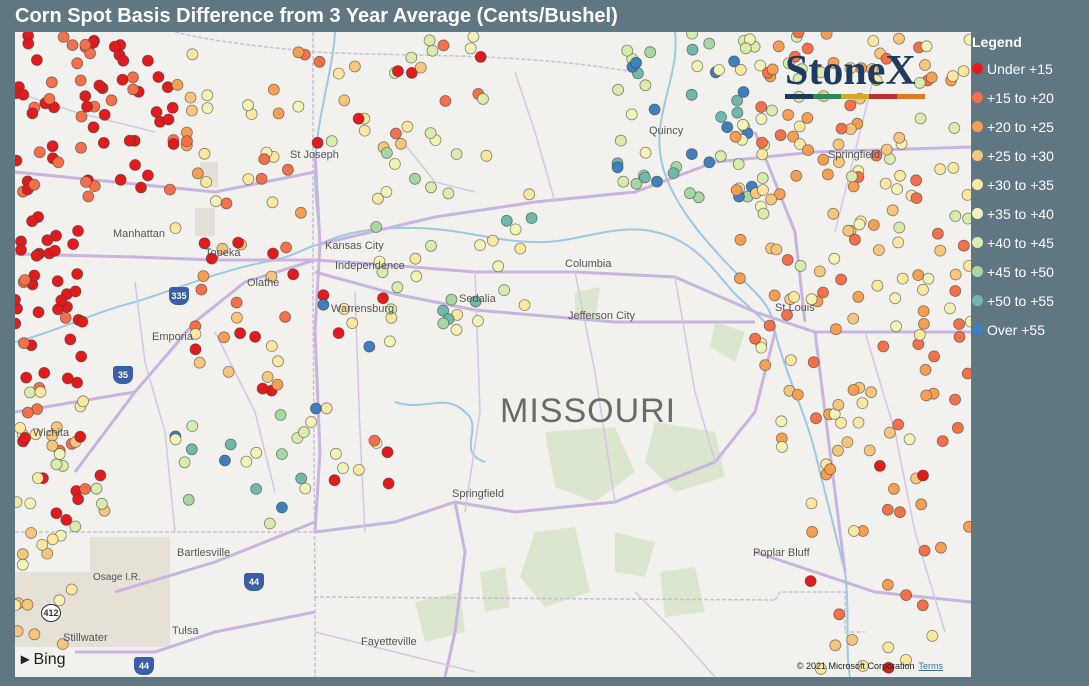  I want to click on legend-item: Under +15, so click(1029, 68).